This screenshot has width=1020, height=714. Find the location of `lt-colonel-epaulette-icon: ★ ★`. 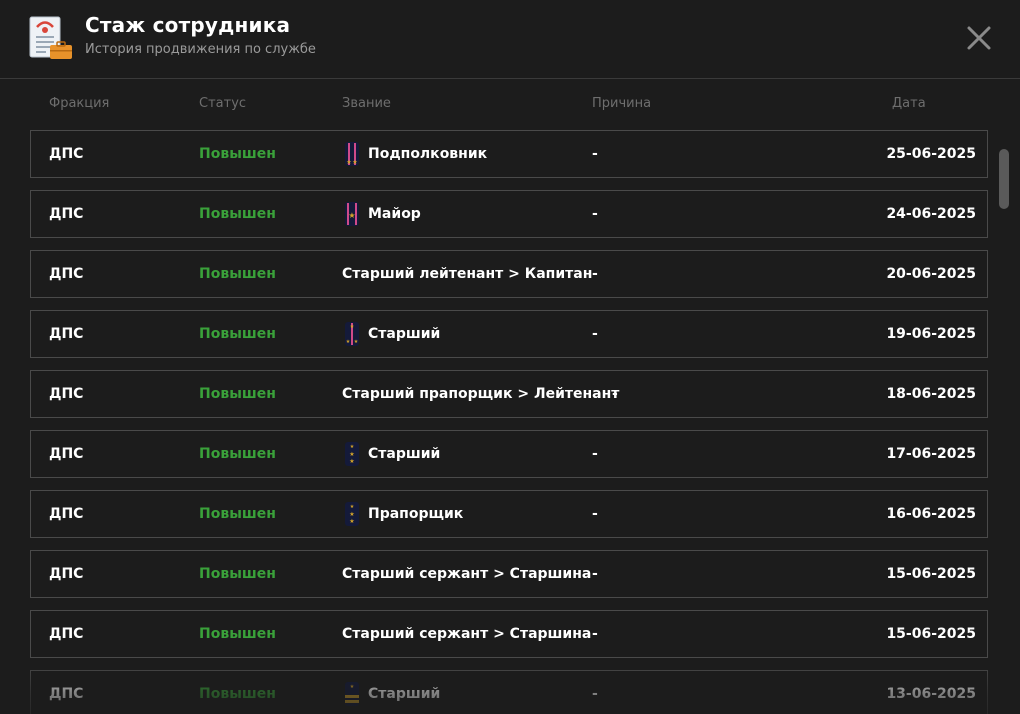

lt-colonel-epaulette-icon: ★ ★ is located at coordinates (352, 154).